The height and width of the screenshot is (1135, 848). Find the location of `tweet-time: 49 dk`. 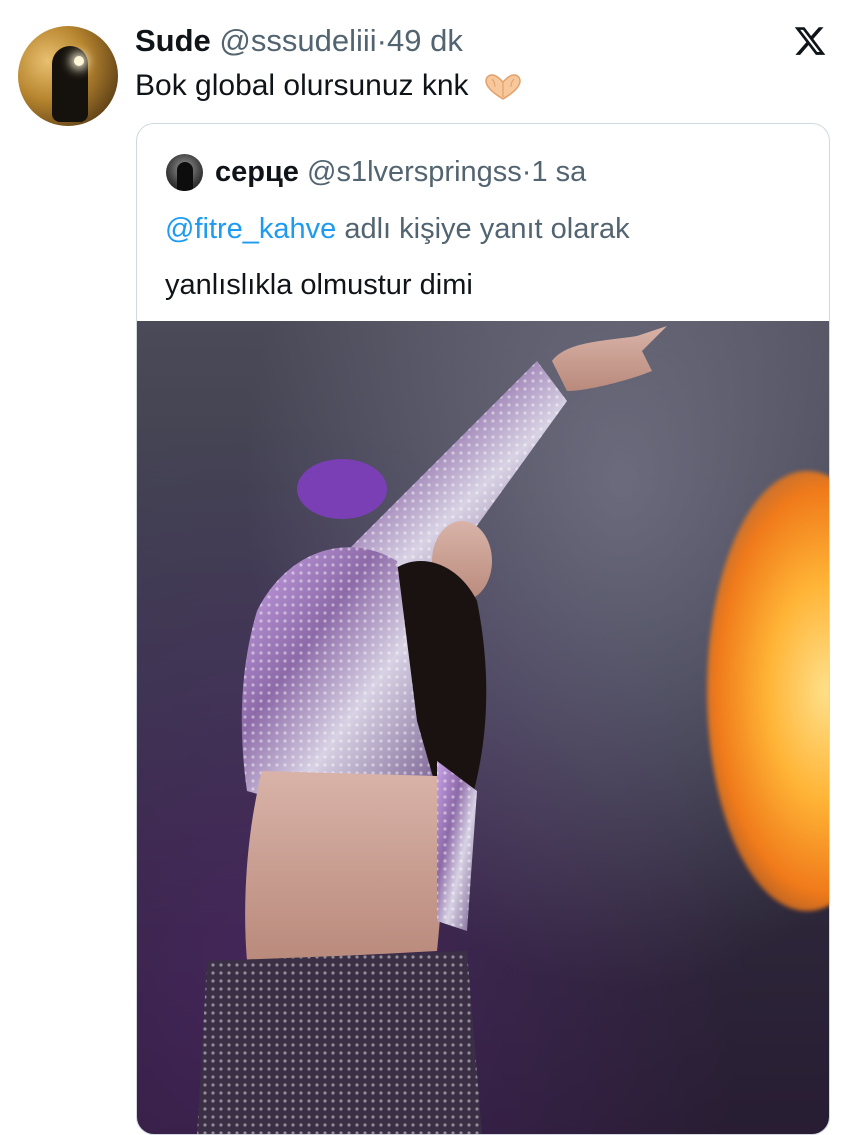

tweet-time: 49 dk is located at coordinates (425, 40).